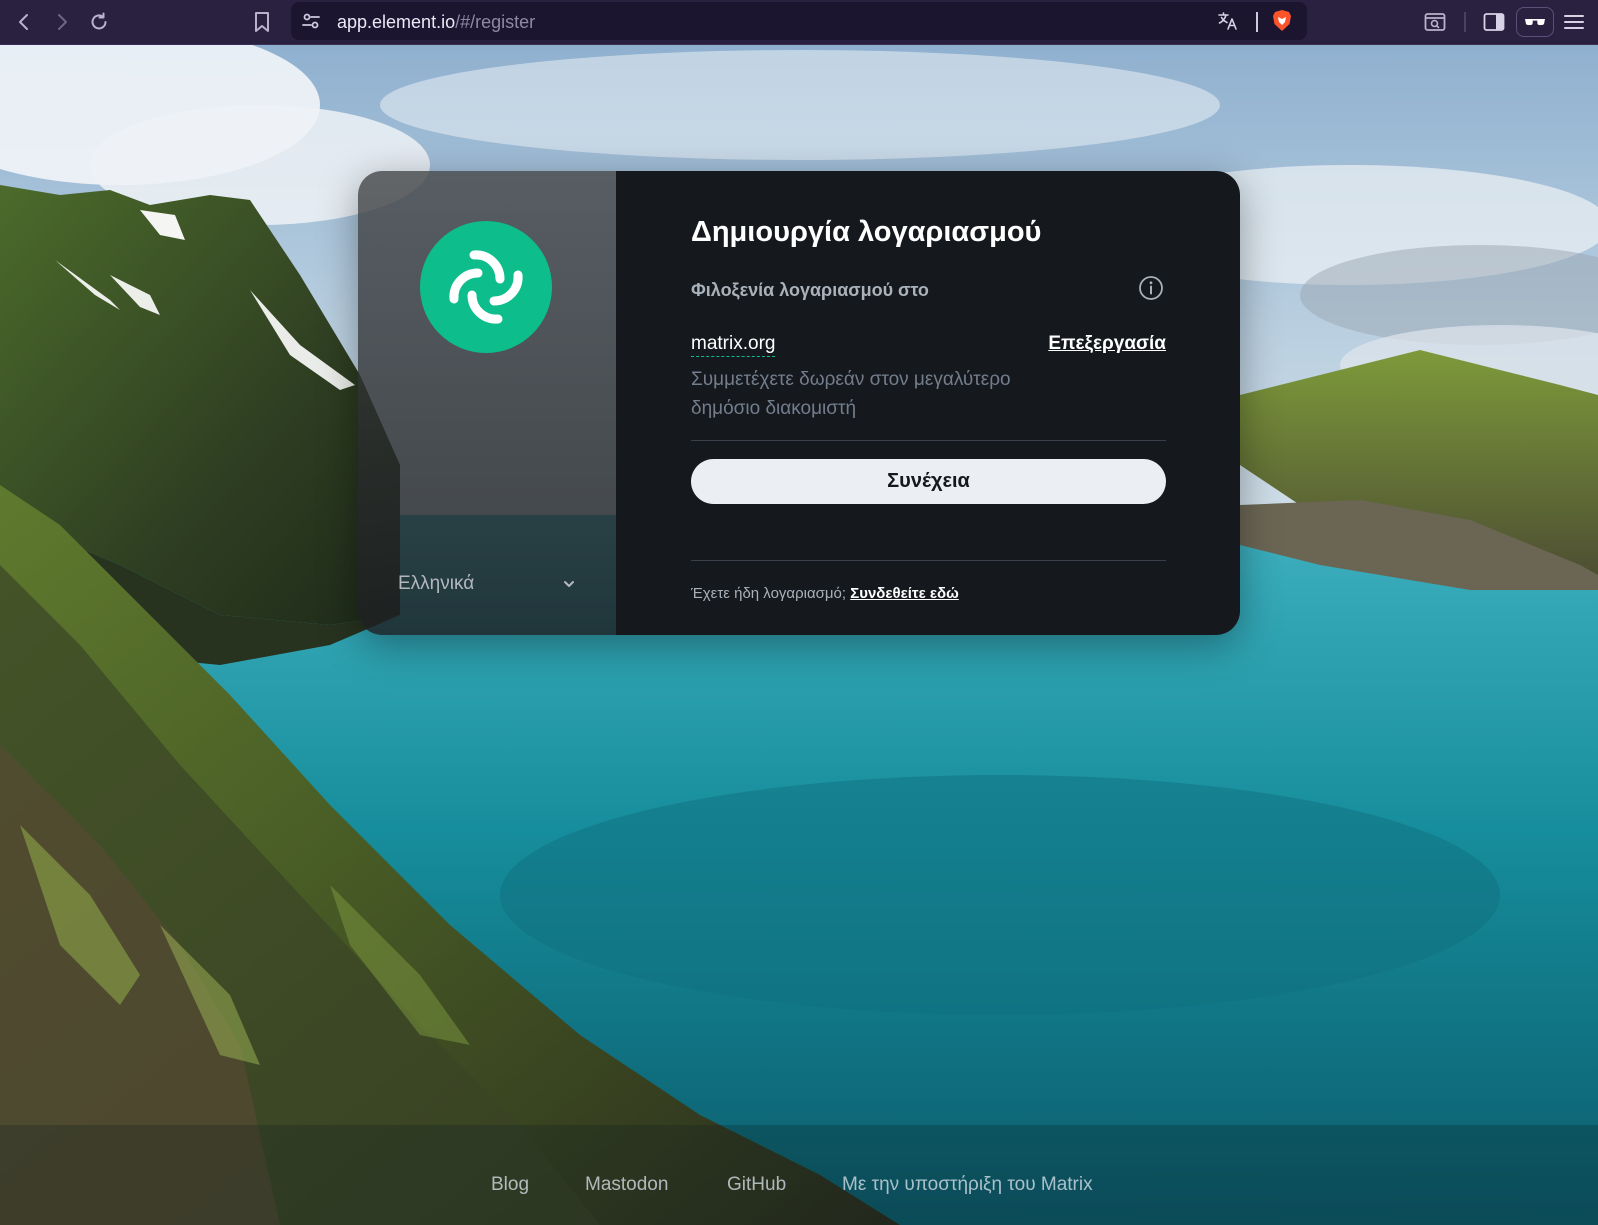 This screenshot has width=1598, height=1225. I want to click on url-path: /#/register, so click(495, 22).